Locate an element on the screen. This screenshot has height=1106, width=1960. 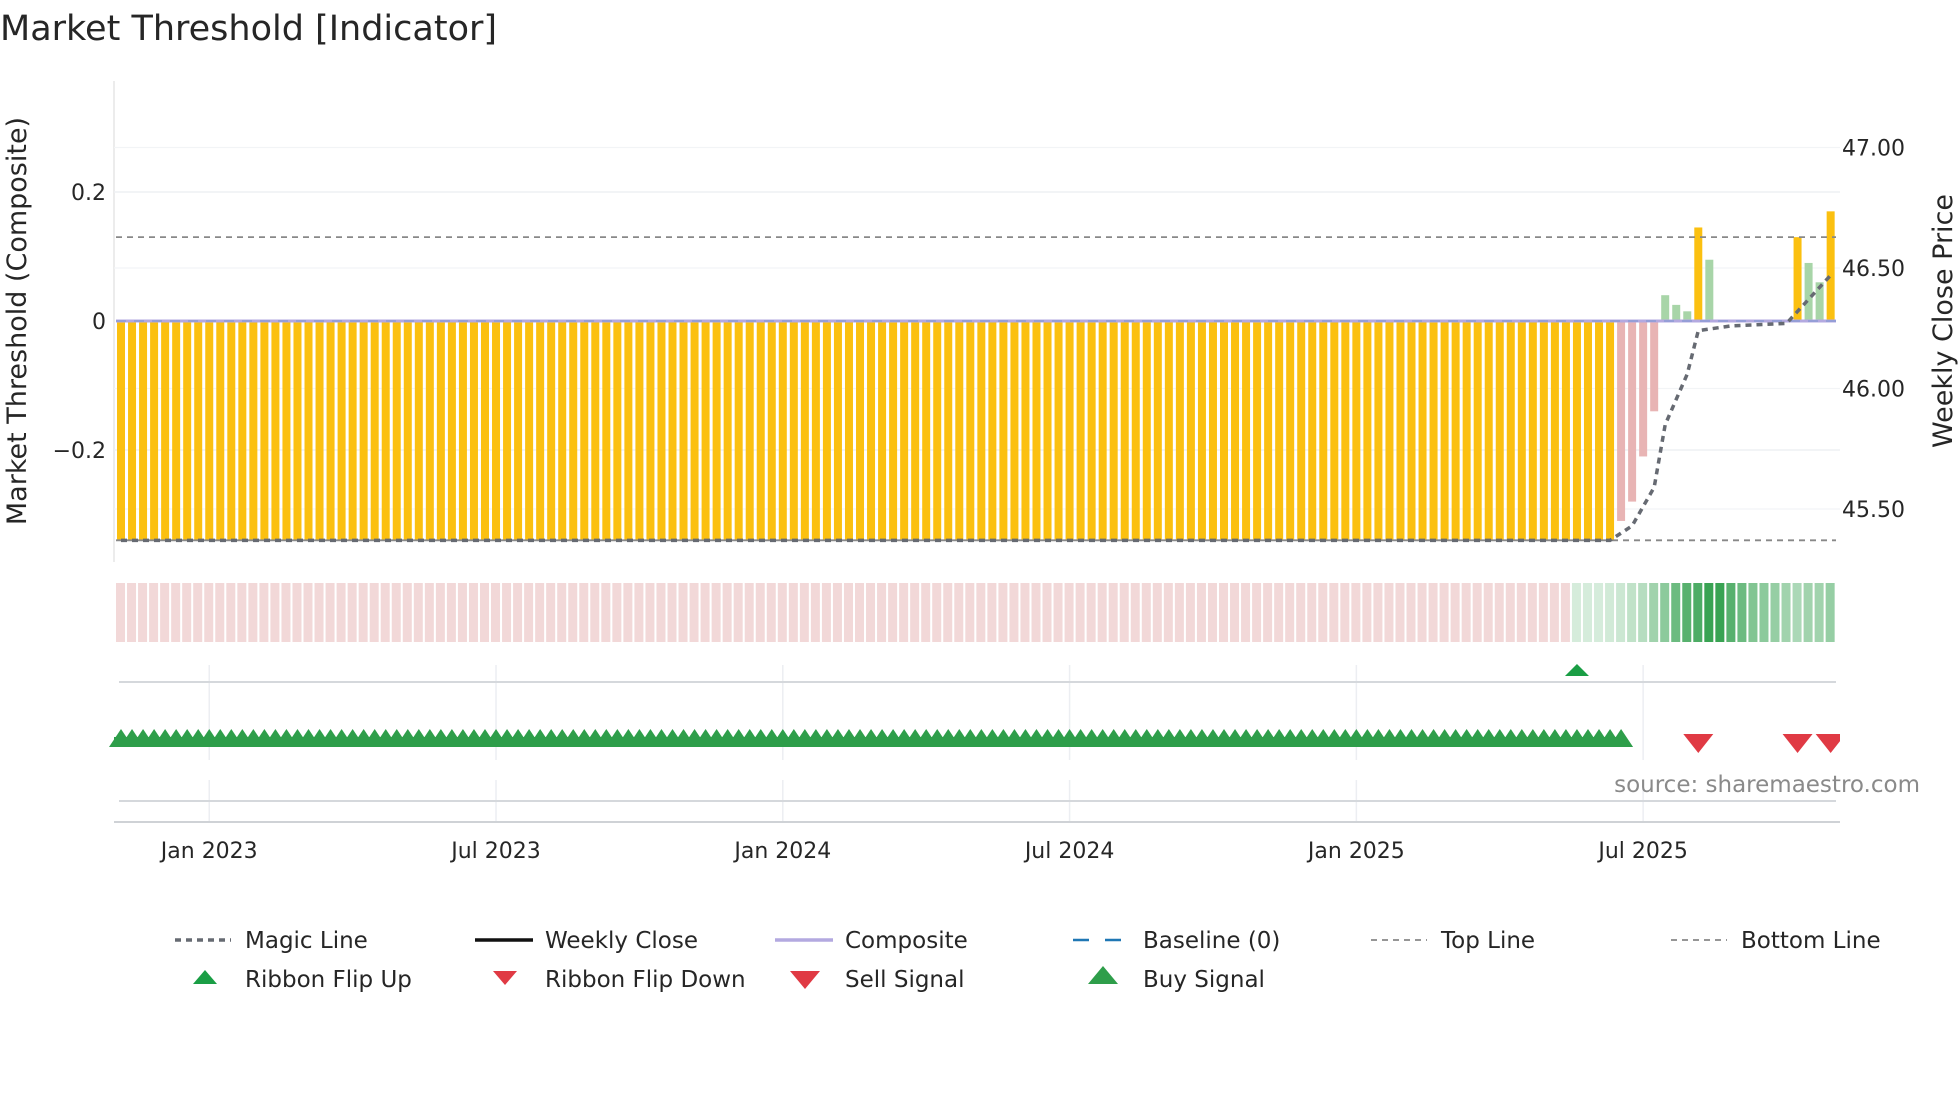
clip-mask is located at coordinates (1860, 740).